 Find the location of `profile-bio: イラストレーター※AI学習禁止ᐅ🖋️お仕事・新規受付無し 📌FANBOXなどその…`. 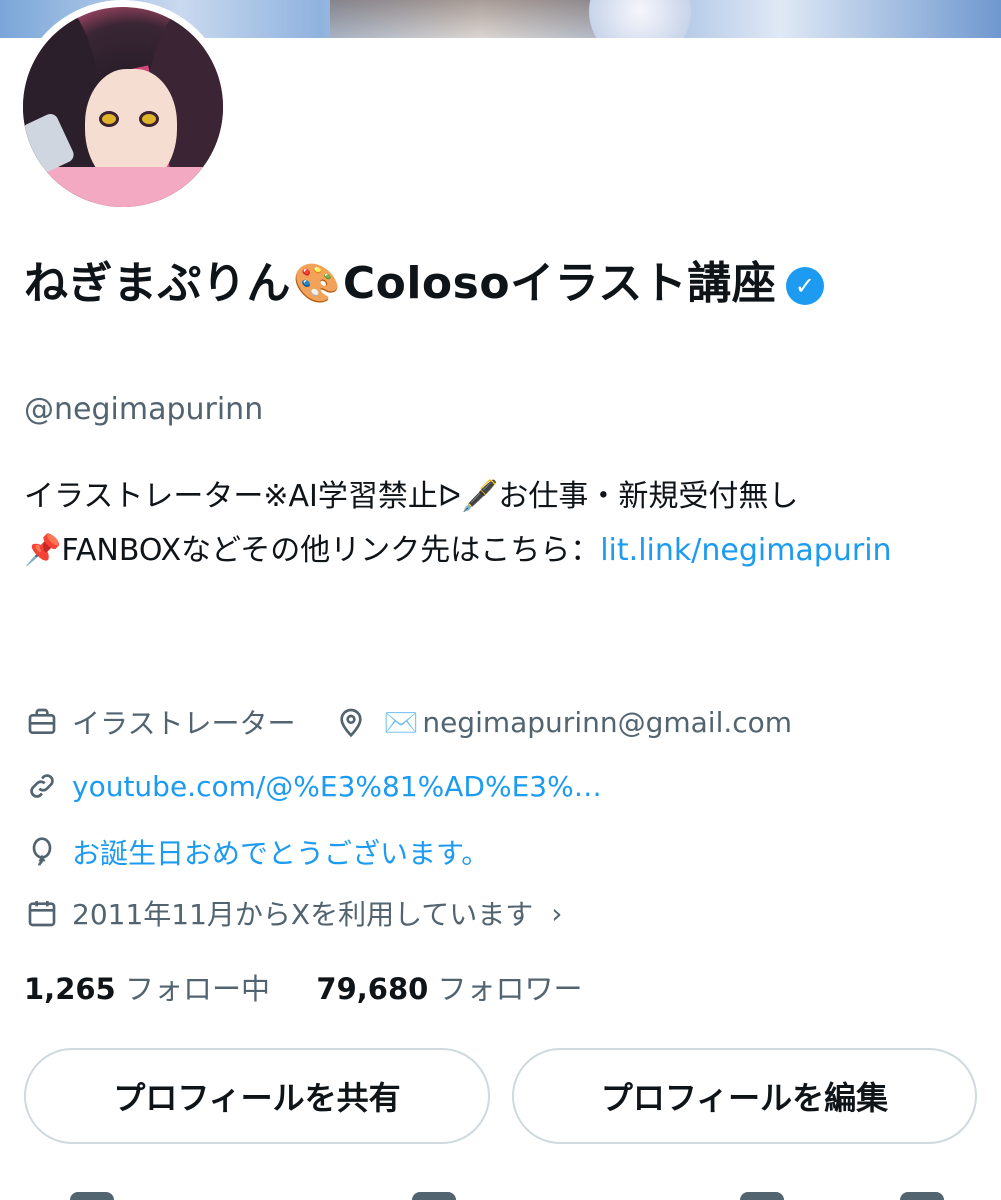

profile-bio: イラストレーター※AI学習禁止ᐅ🖋️お仕事・新規受付無し 📌FANBOXなどその… is located at coordinates (504, 524).